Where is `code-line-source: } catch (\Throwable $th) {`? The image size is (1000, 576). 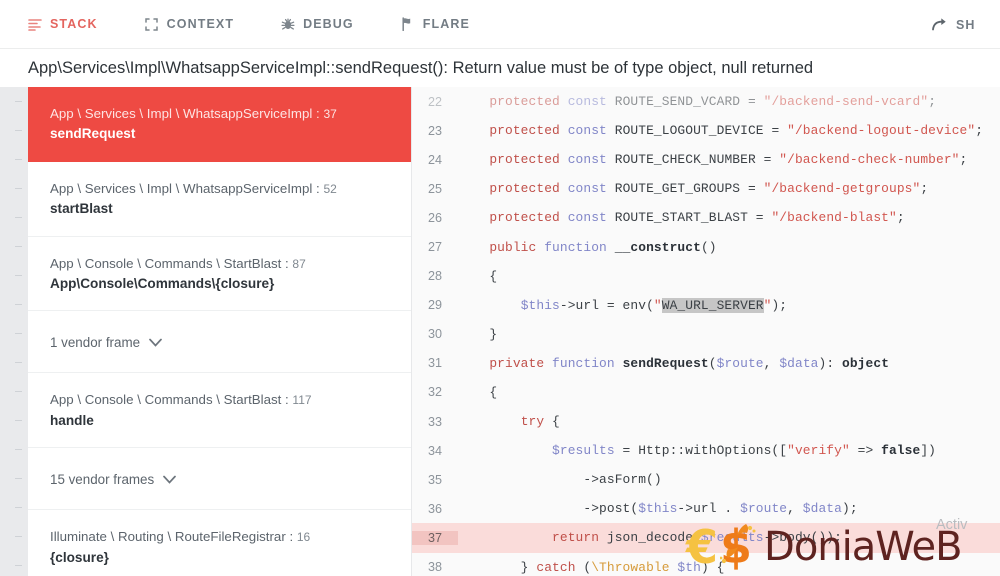
code-line-source: } catch (\Throwable $th) { is located at coordinates (591, 567).